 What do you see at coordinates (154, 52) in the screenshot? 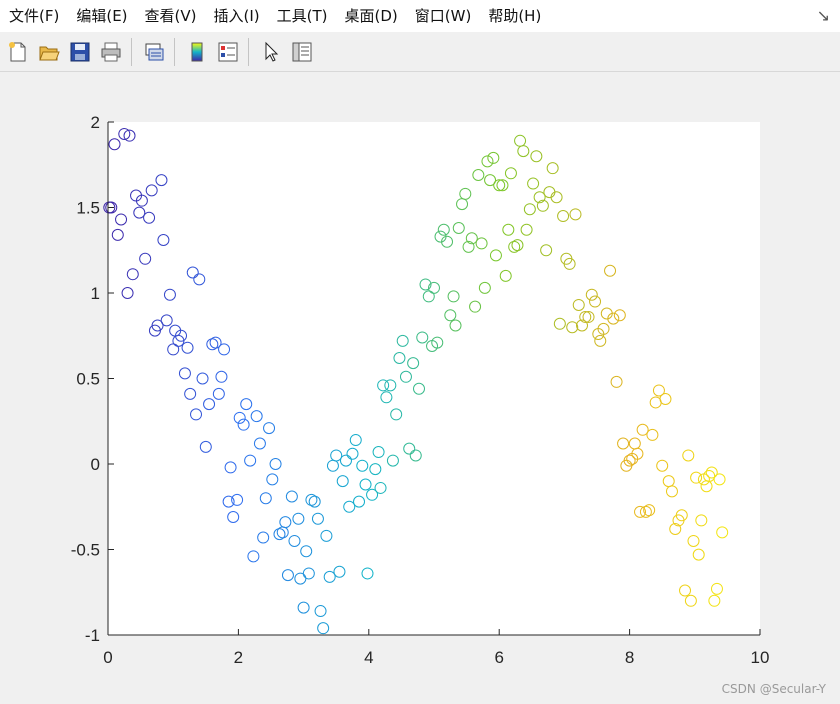
I see `link-plot-icon` at bounding box center [154, 52].